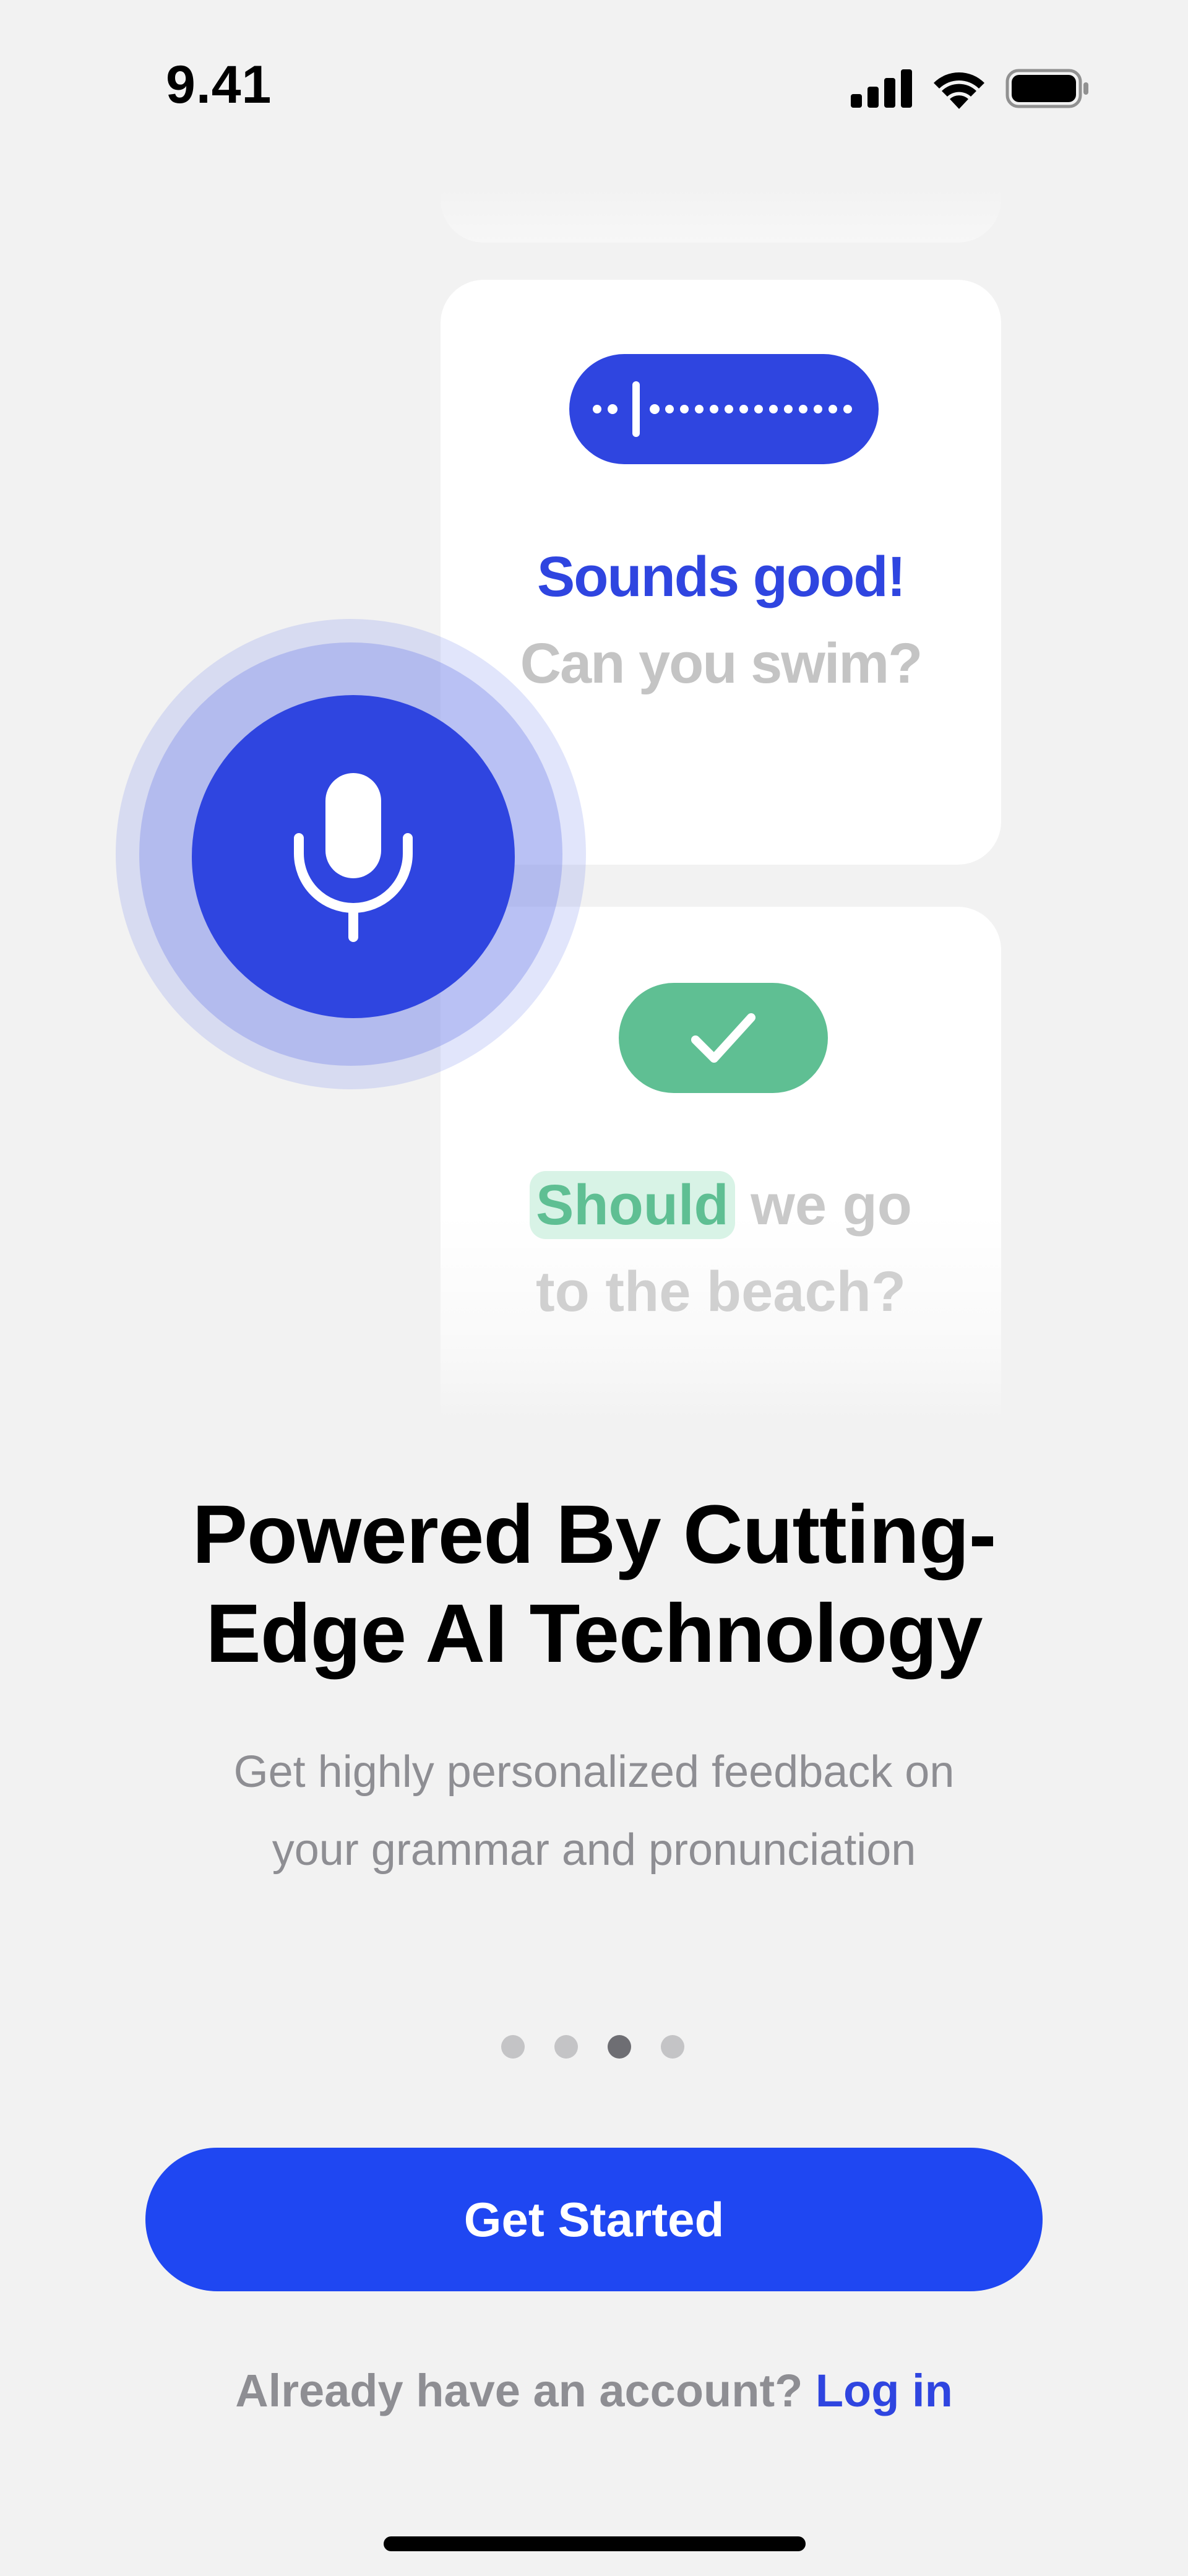 This screenshot has height=2576, width=1188. I want to click on card-highlight-text: Sounds good!, so click(721, 576).